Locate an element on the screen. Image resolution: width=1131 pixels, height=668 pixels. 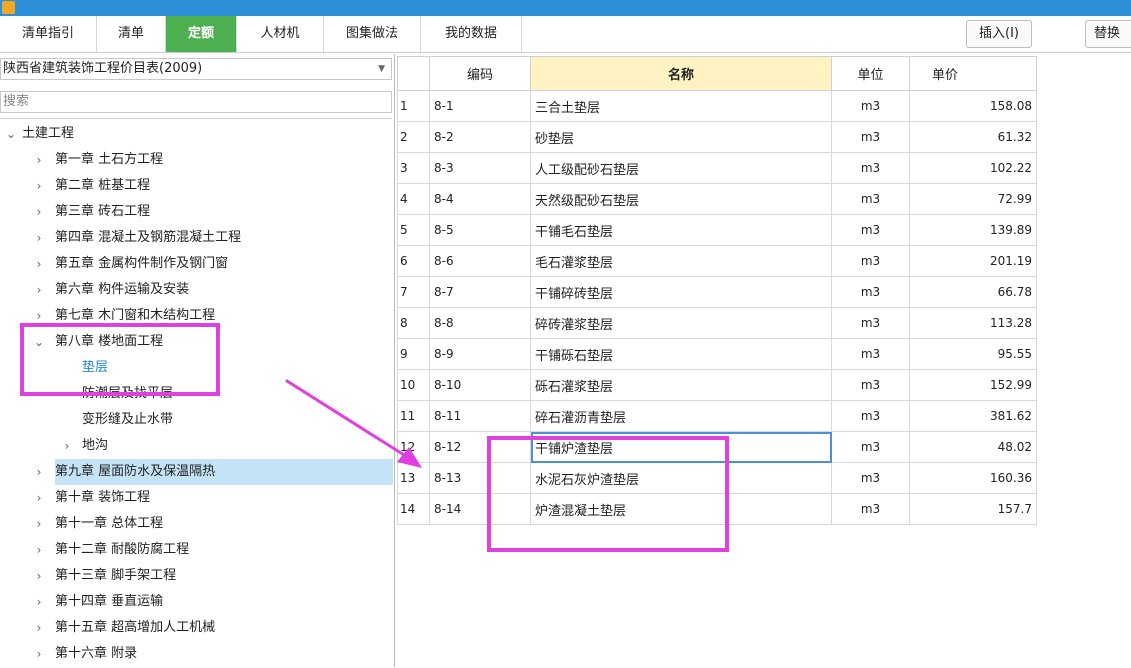
name-cell: 碎砖灌浆垫层 is located at coordinates (681, 323).